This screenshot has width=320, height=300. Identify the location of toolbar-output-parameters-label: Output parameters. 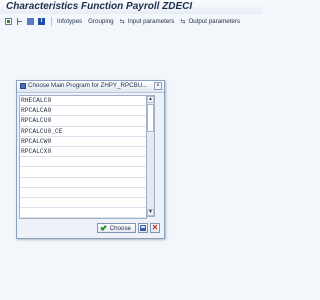
(214, 21).